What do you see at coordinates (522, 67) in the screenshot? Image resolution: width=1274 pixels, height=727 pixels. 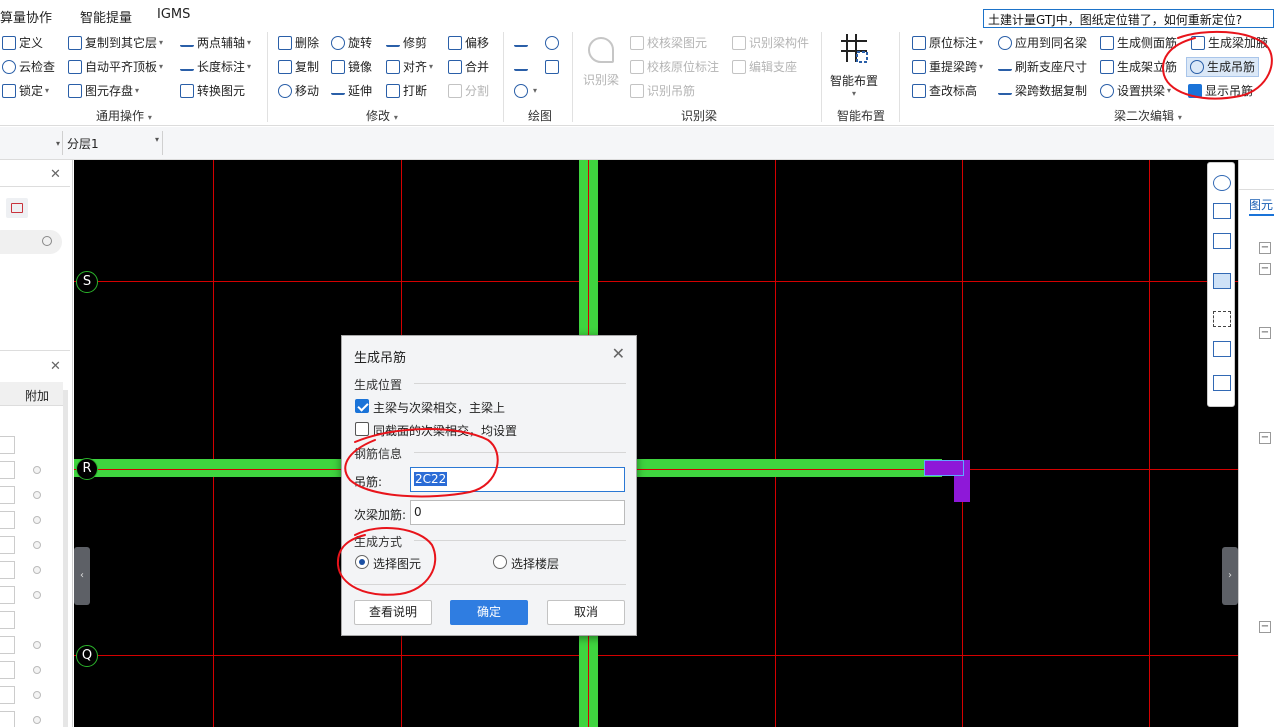 I see `draw-line-button` at bounding box center [522, 67].